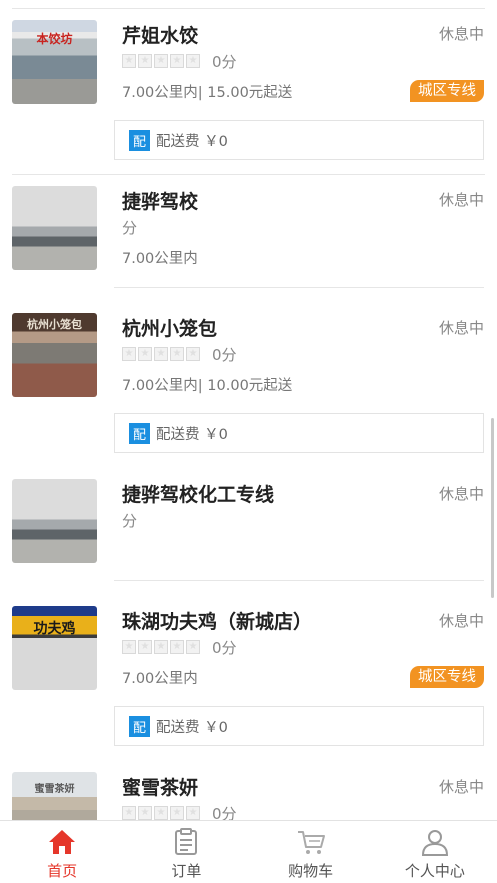 The height and width of the screenshot is (883, 497). What do you see at coordinates (54, 355) in the screenshot?
I see `store-thumbnail: 杭州小笼包` at bounding box center [54, 355].